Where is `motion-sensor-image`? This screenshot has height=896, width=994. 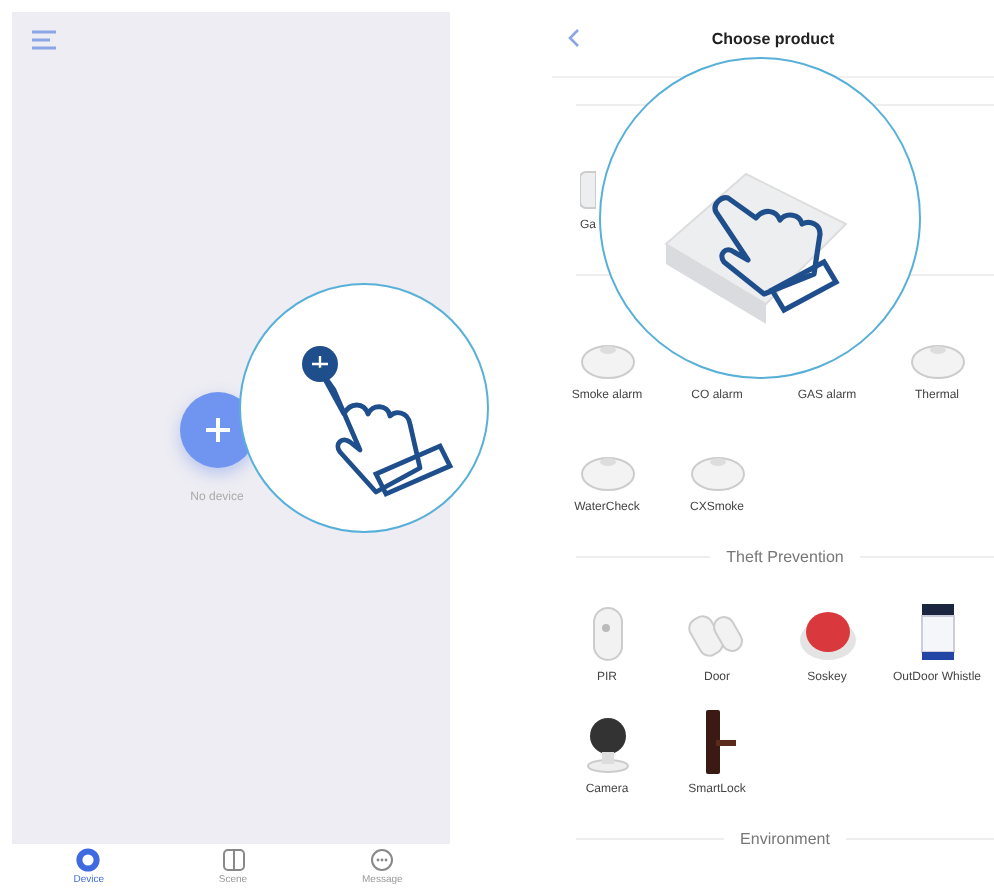
motion-sensor-image is located at coordinates (607, 634).